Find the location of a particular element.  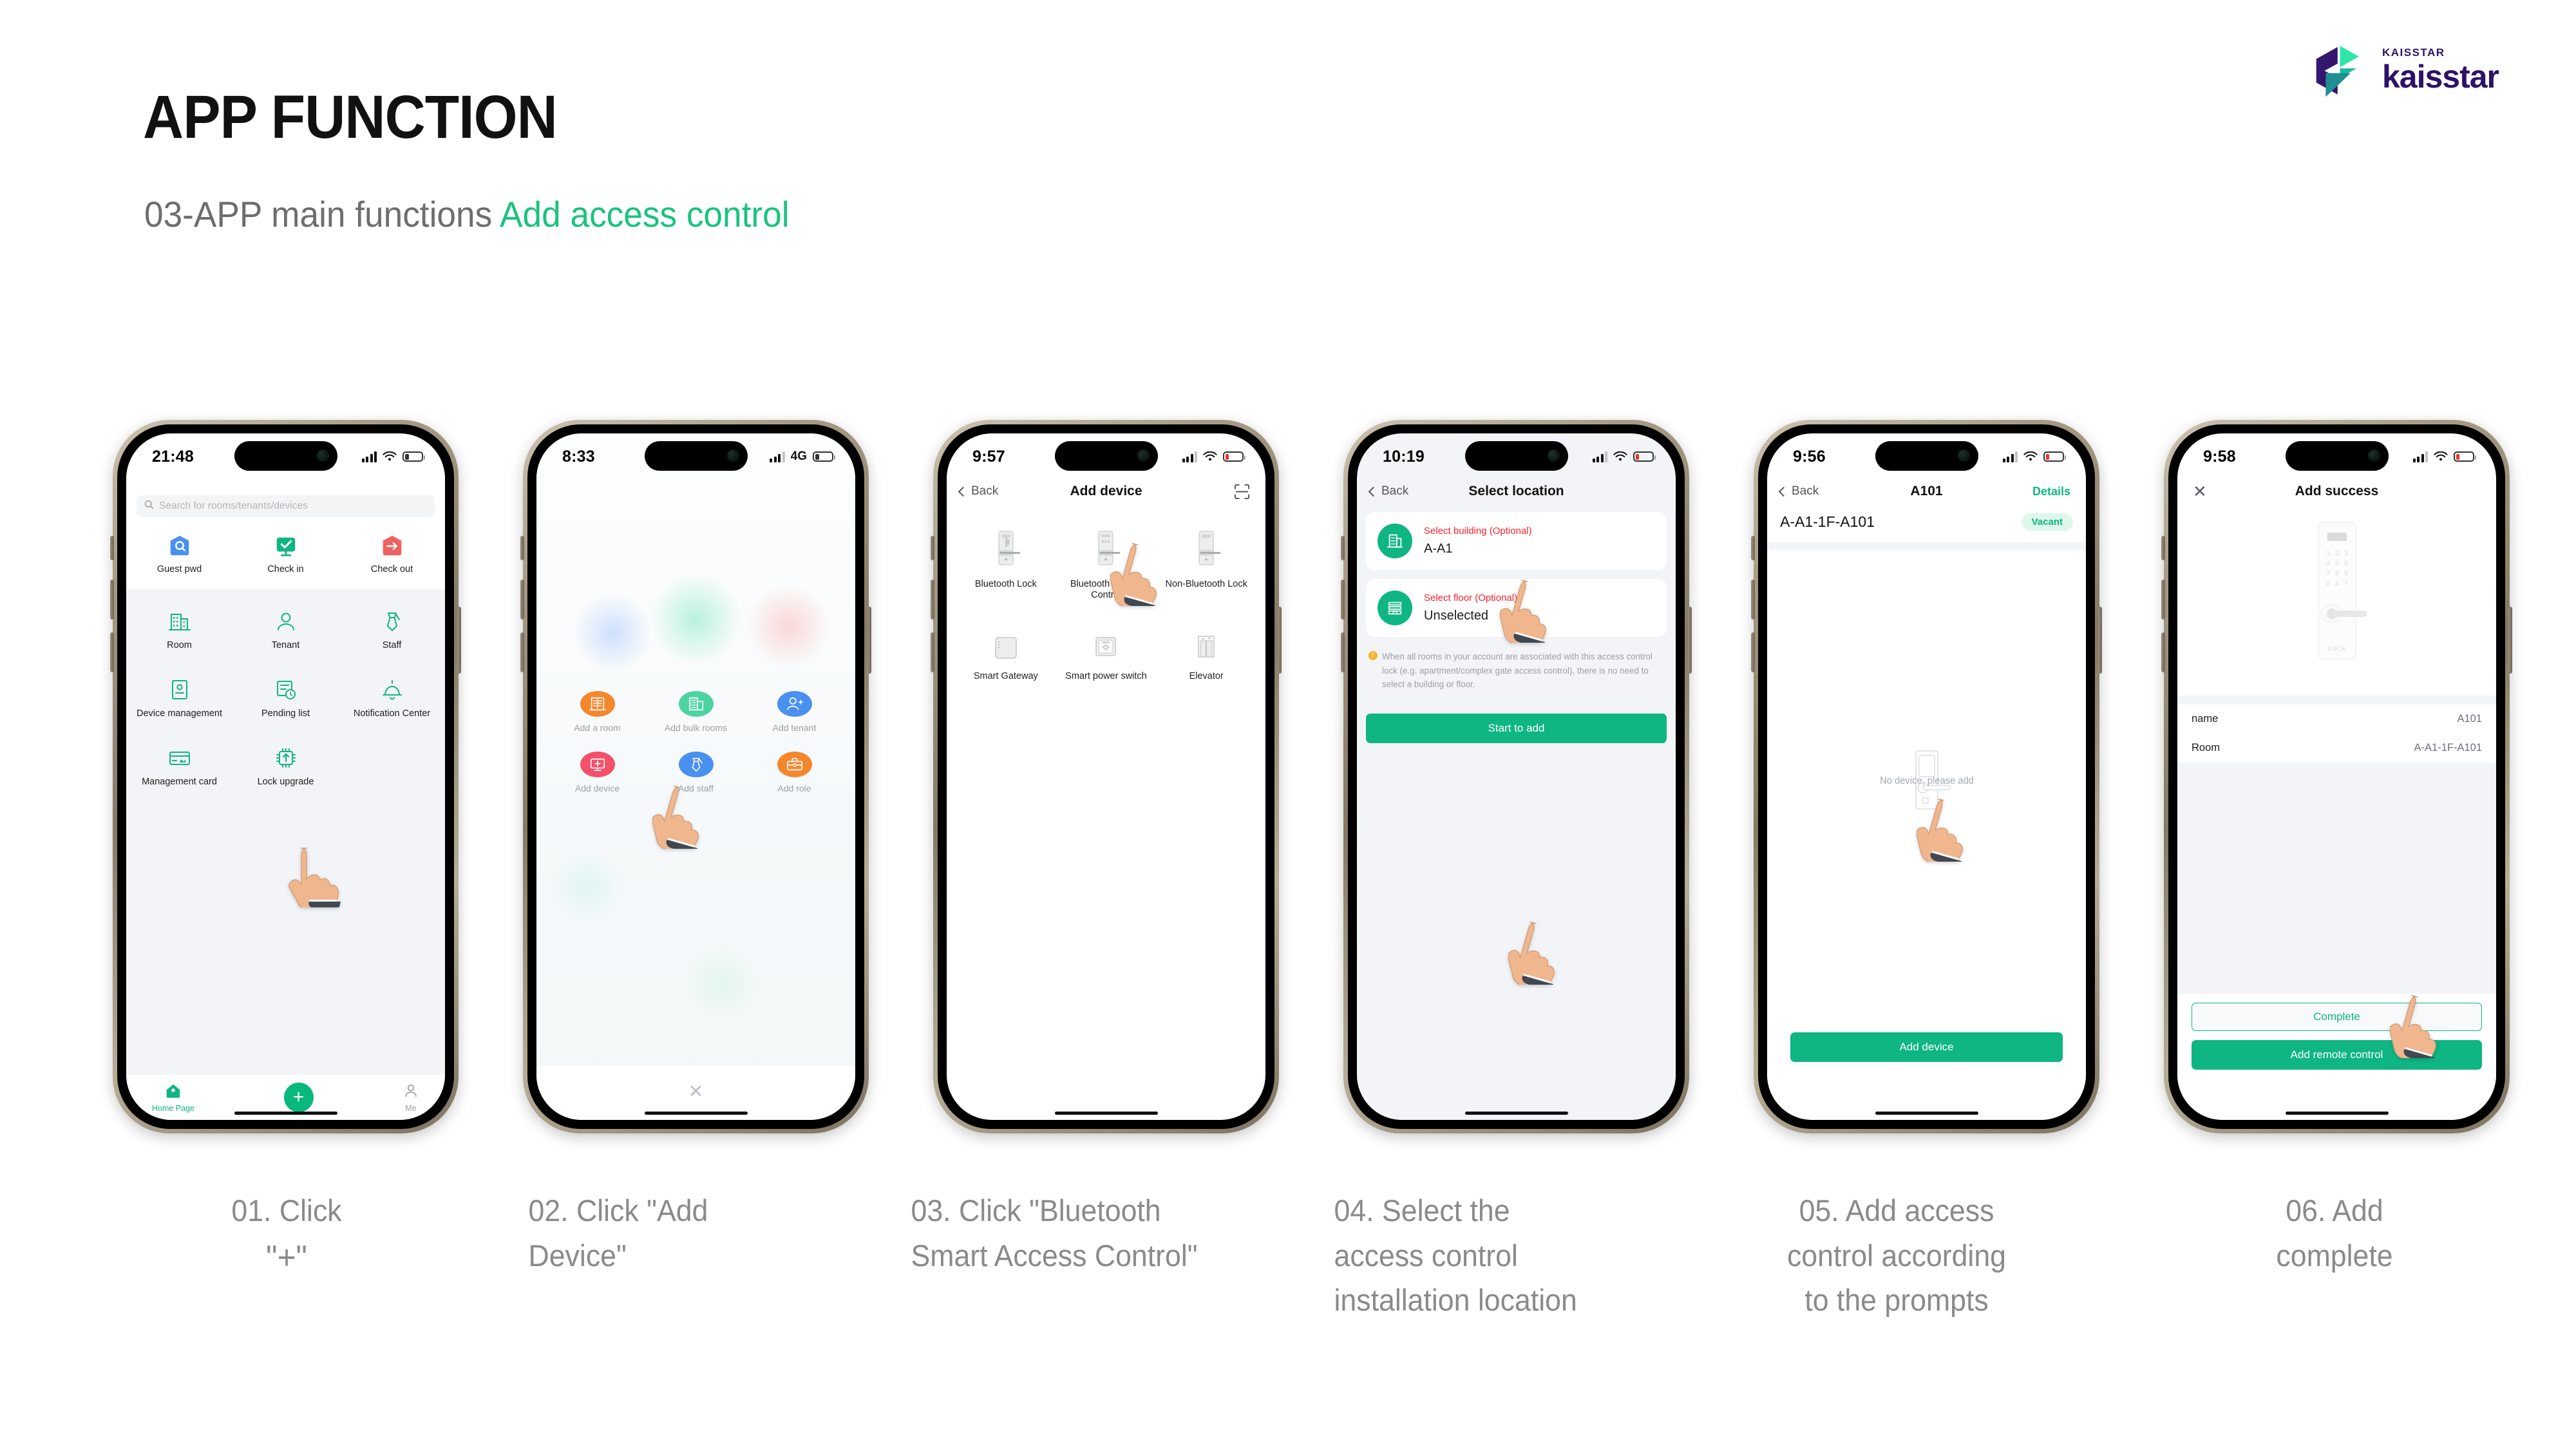

add-remote-control-button: Add remote control is located at coordinates (2337, 1055).